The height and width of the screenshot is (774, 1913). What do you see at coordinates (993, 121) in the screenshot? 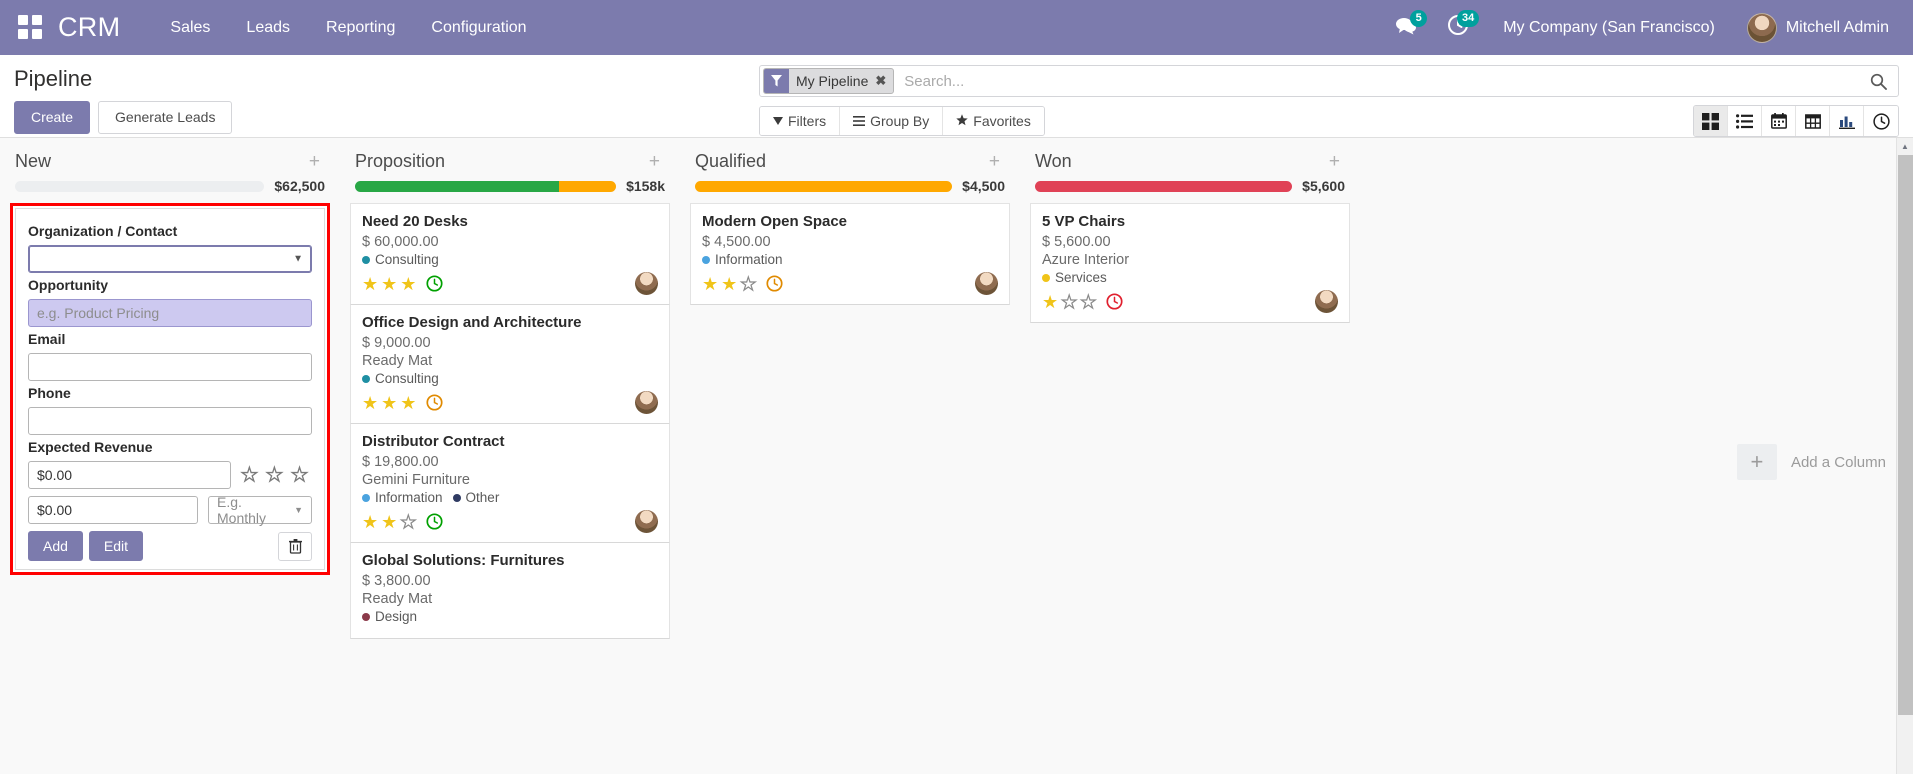
I see `favorites-button: Favorites` at bounding box center [993, 121].